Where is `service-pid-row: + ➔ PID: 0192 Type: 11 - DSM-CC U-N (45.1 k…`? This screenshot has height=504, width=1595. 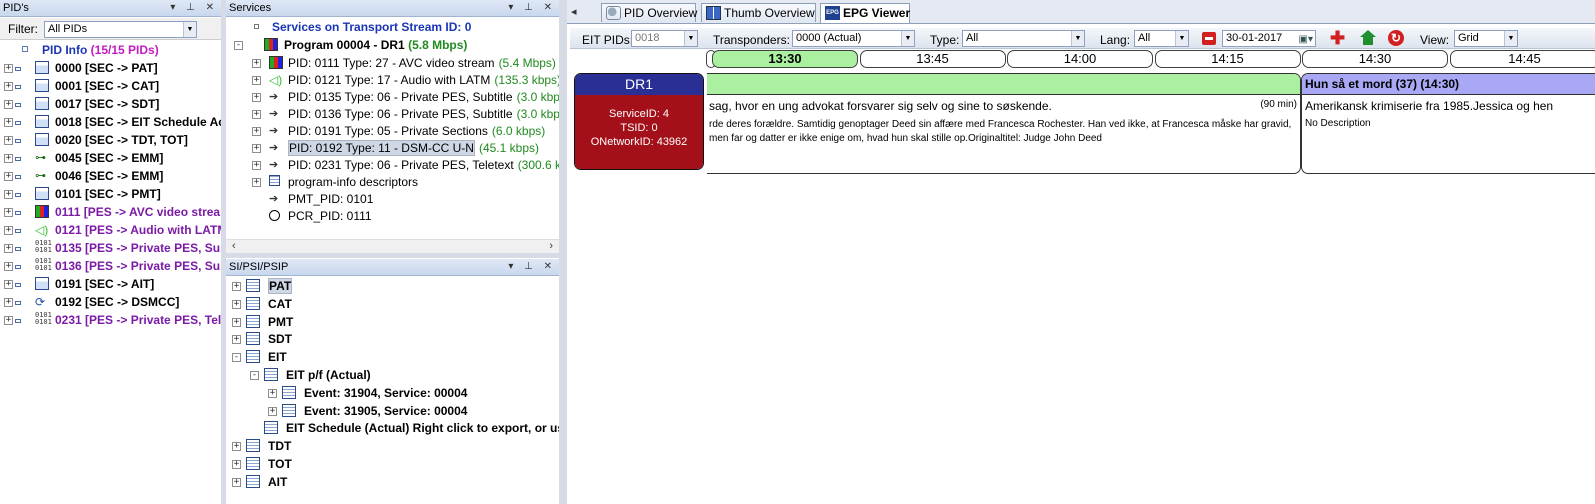
service-pid-row: + ➔ PID: 0192 Type: 11 - DSM-CC U-N (45.1 k… is located at coordinates (395, 148).